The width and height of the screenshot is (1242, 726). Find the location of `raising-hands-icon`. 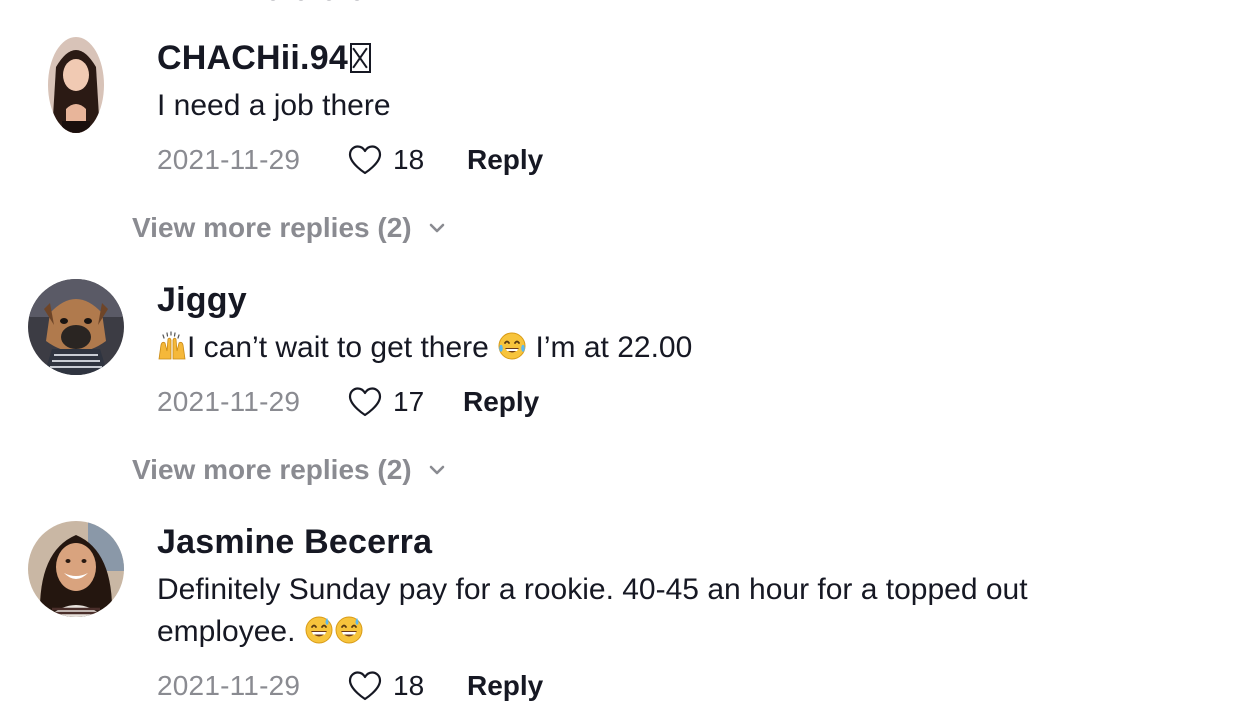

raising-hands-icon is located at coordinates (172, 345).